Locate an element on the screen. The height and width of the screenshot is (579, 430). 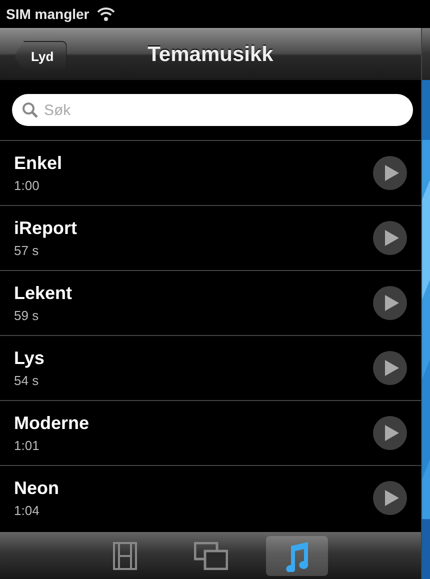
film-icon is located at coordinates (124, 556).